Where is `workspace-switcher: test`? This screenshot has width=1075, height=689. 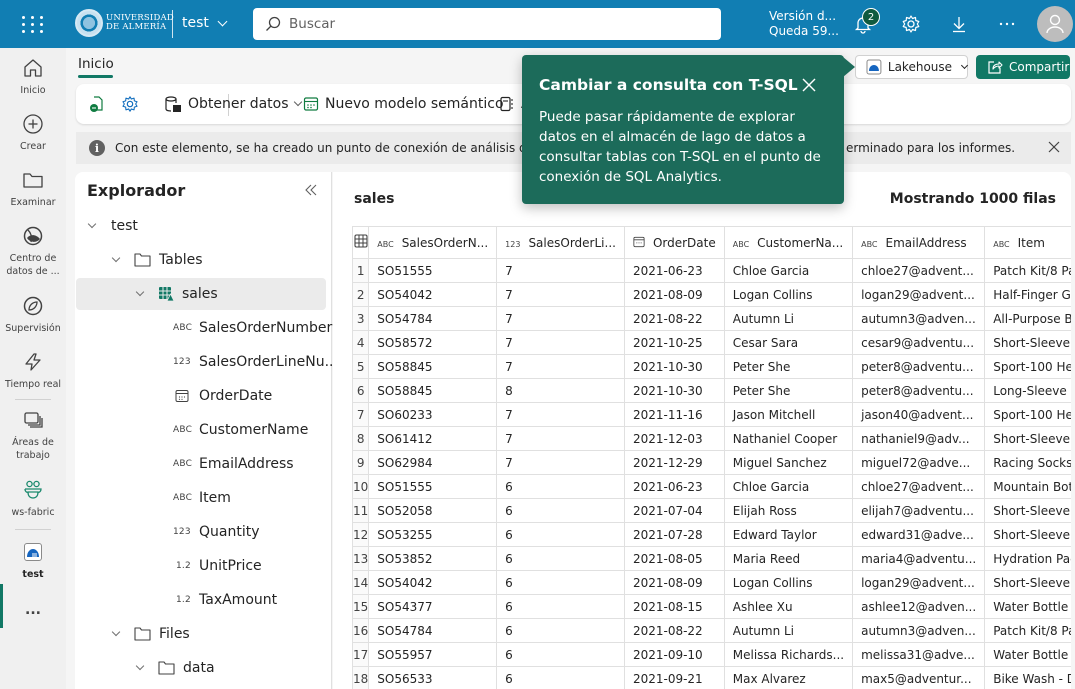
workspace-switcher: test is located at coordinates (205, 23).